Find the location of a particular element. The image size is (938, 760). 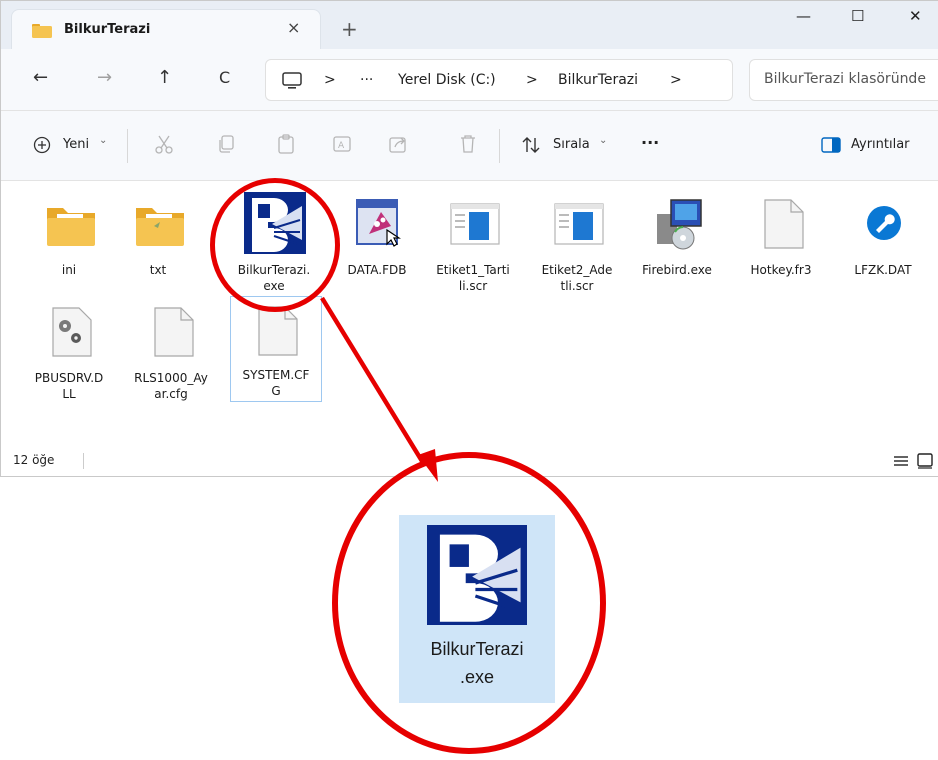

file-name: txt is located at coordinates (158, 270).